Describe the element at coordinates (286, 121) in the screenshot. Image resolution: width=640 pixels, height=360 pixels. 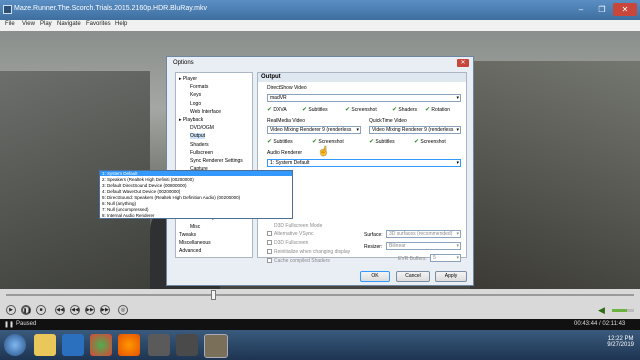
I see `realmedia-label: RealMedia Video` at that location.